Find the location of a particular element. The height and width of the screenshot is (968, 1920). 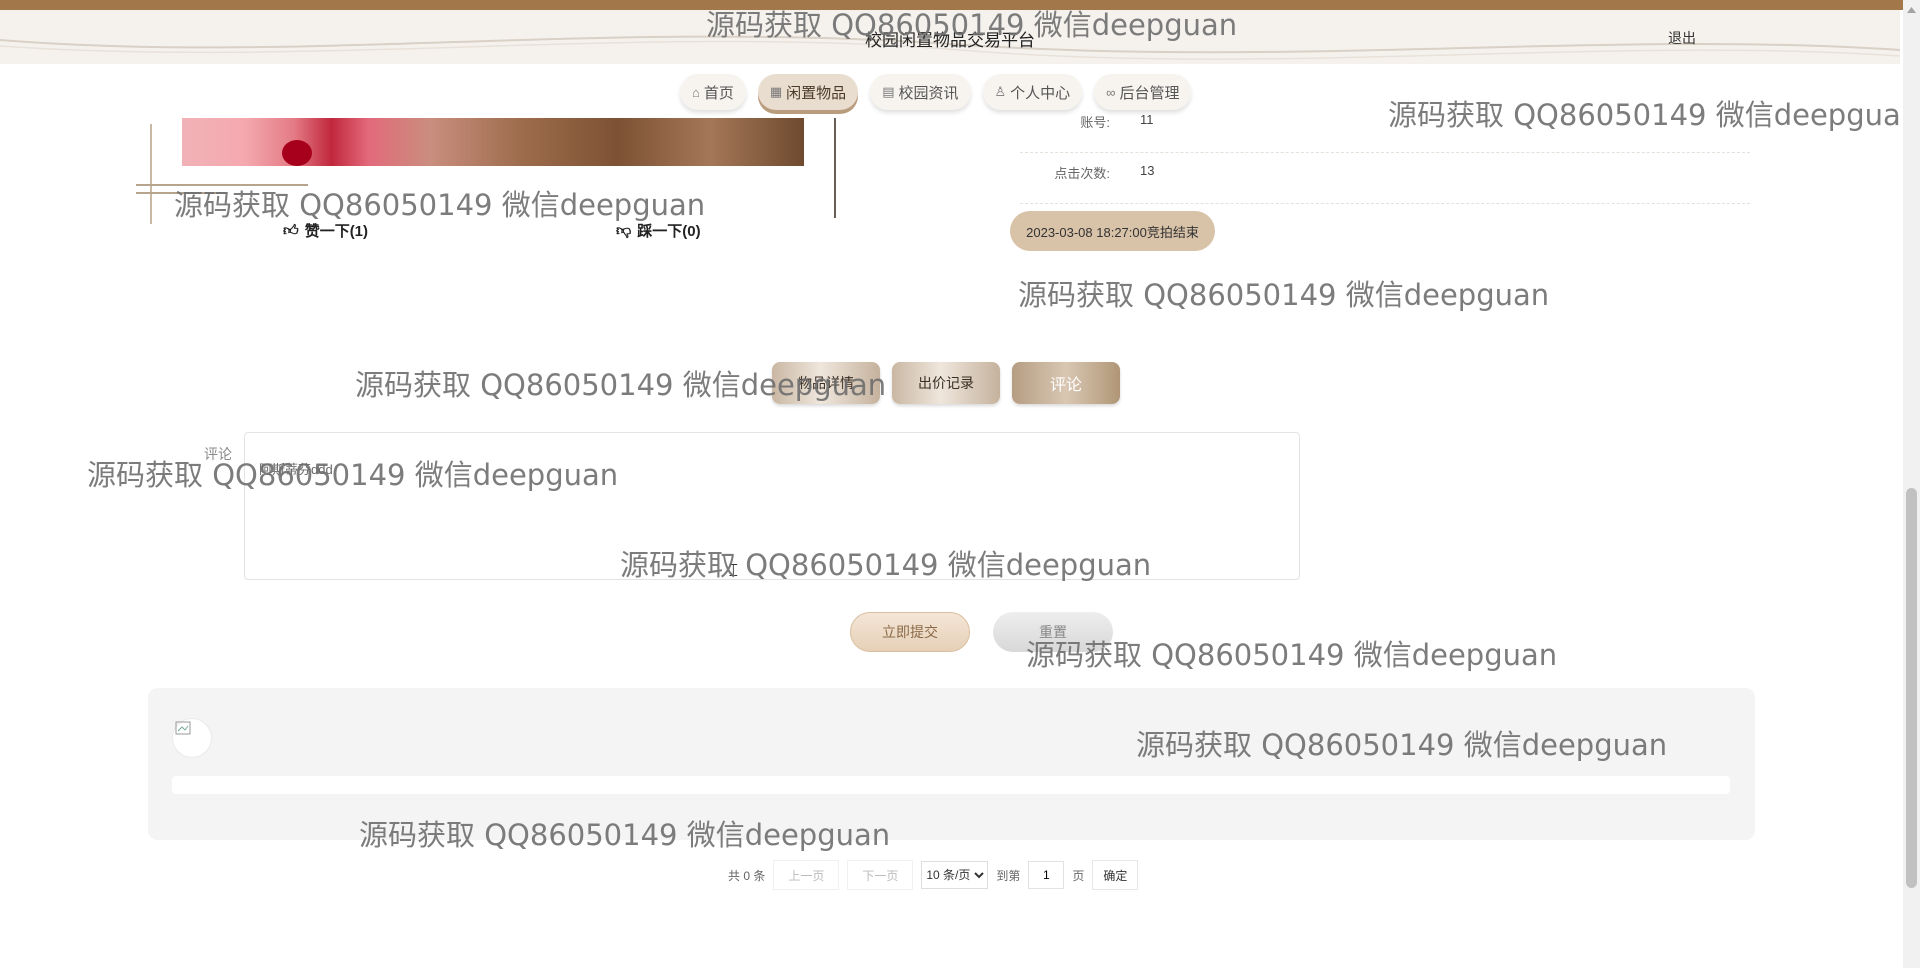

nav-item-idle-goods: ▦ 闲置物品 is located at coordinates (808, 92).